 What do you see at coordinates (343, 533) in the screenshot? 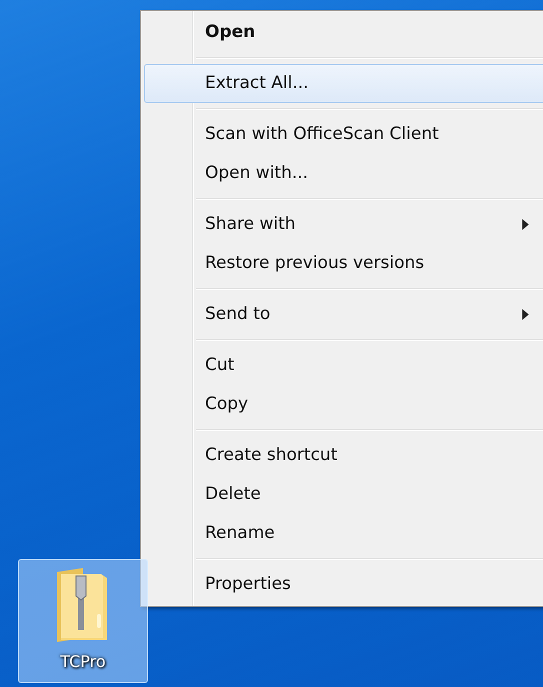
I see `menu-item: Rename` at bounding box center [343, 533].